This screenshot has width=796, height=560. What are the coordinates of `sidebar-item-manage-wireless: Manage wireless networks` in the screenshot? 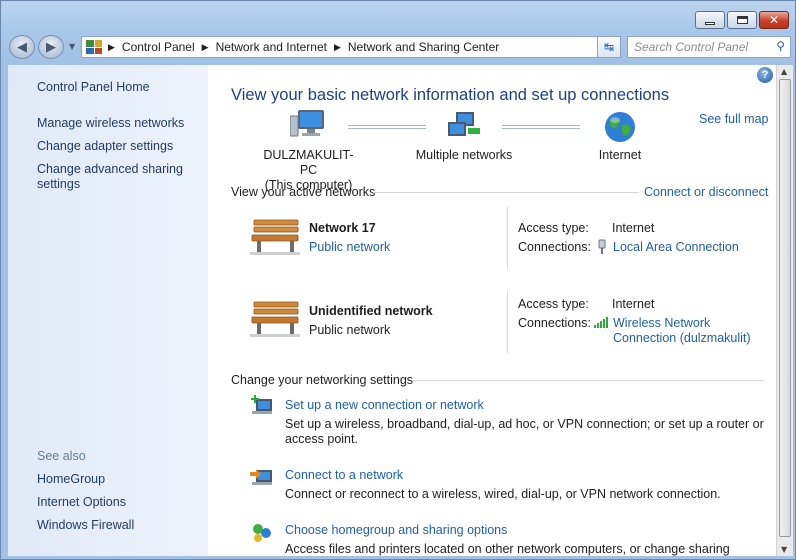 It's located at (110, 123).